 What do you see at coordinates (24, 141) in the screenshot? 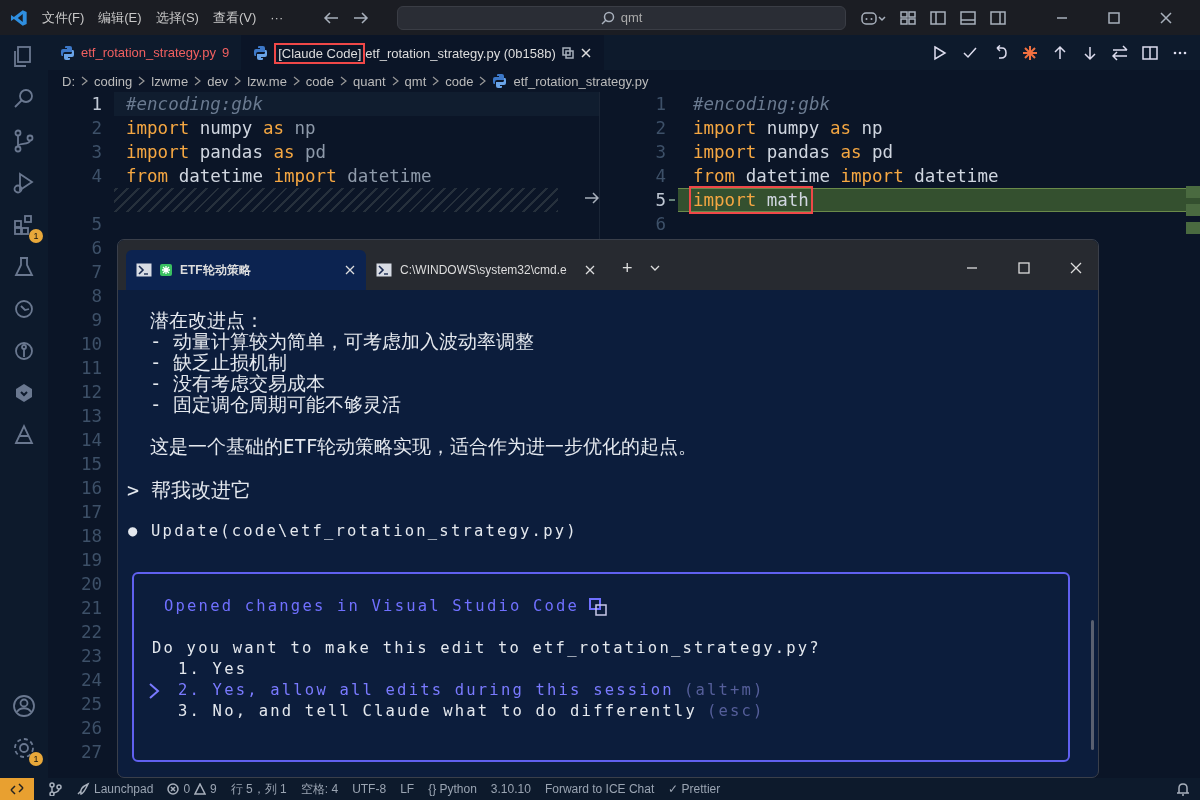
I see `source-control-icon` at bounding box center [24, 141].